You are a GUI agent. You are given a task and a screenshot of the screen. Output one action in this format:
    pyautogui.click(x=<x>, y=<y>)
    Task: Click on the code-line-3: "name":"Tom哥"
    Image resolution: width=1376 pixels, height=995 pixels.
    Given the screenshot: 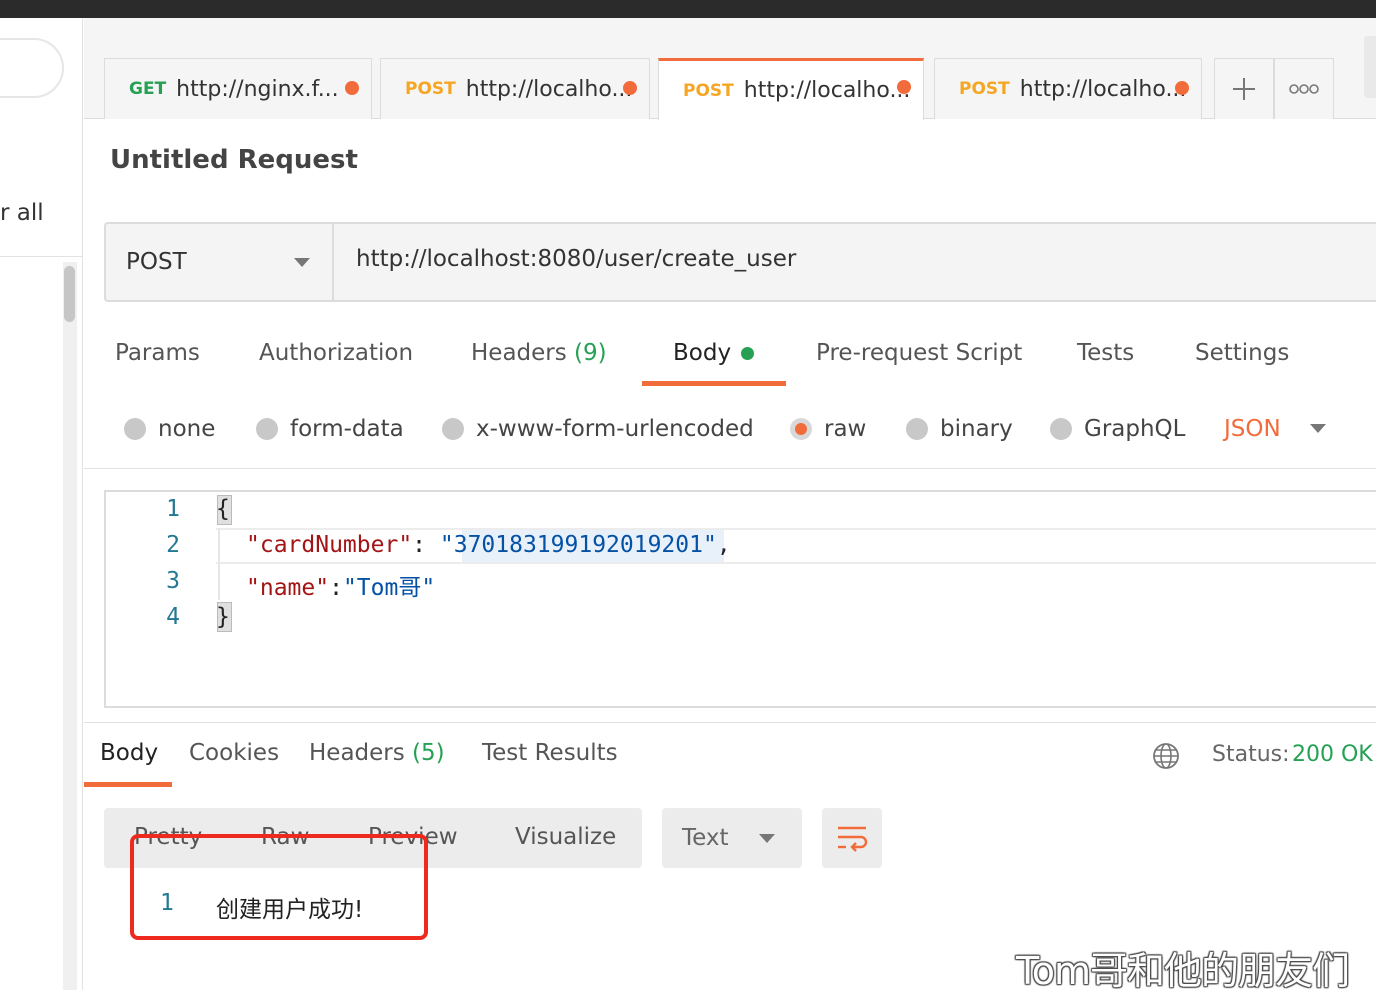 What is the action you would take?
    pyautogui.click(x=340, y=585)
    